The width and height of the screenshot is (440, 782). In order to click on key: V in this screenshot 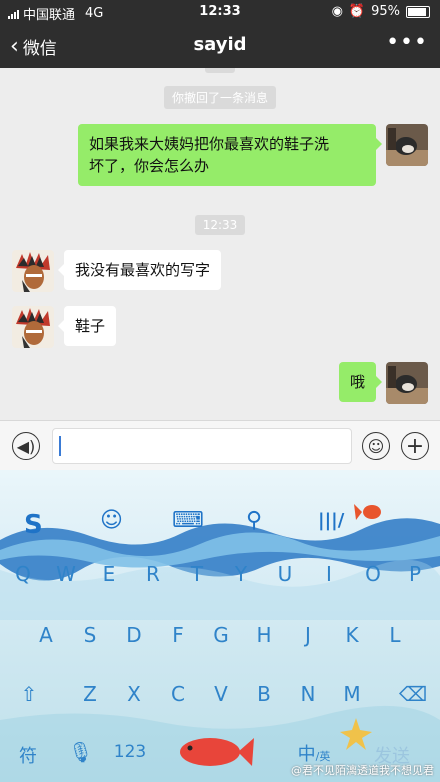, I will do `click(221, 694)`.